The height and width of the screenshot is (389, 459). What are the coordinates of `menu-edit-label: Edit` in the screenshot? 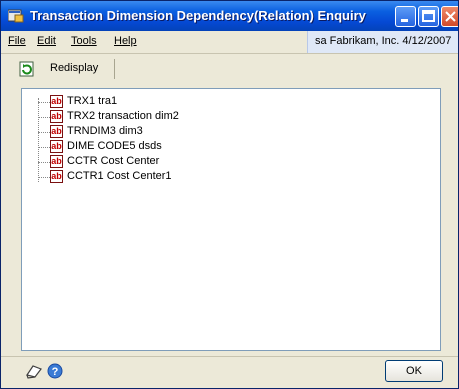 It's located at (46, 41).